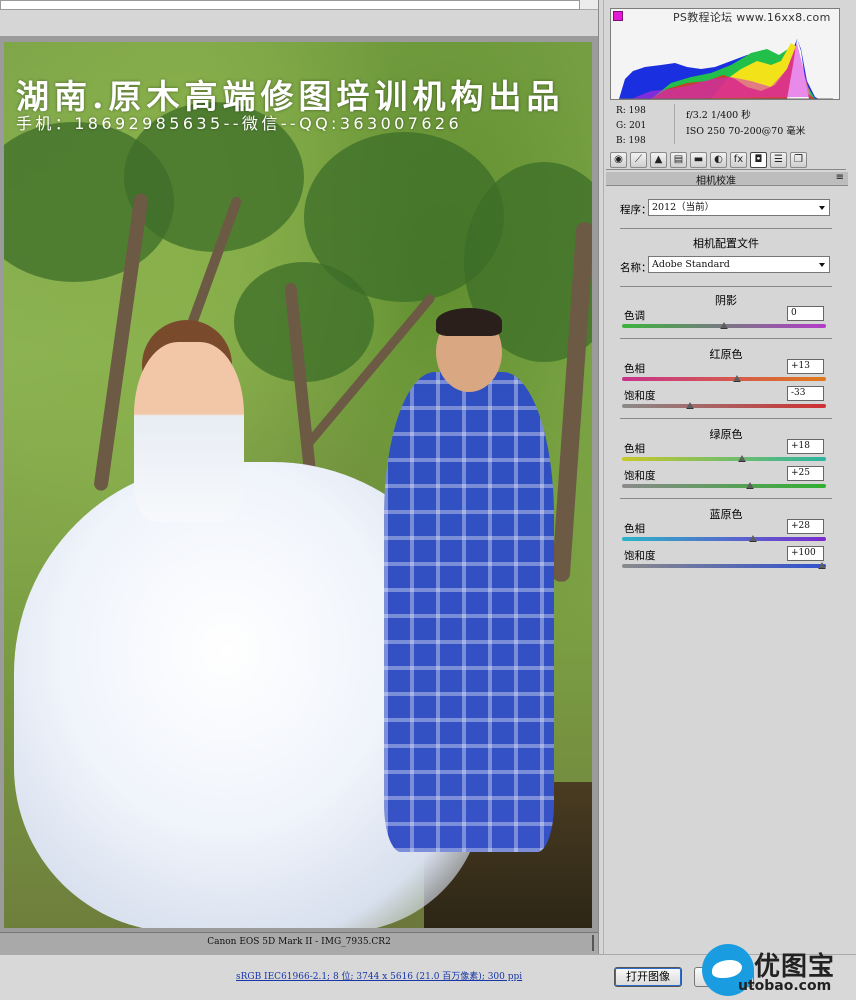 This screenshot has height=1000, width=856. I want to click on shadow-tint-input: 0, so click(805, 313).